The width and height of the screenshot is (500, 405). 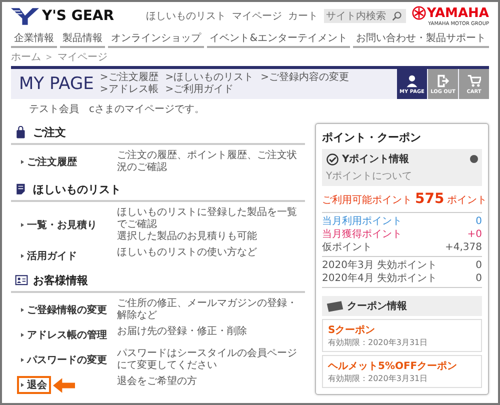 I want to click on site-logo: Y'S GEAR, so click(x=78, y=16).